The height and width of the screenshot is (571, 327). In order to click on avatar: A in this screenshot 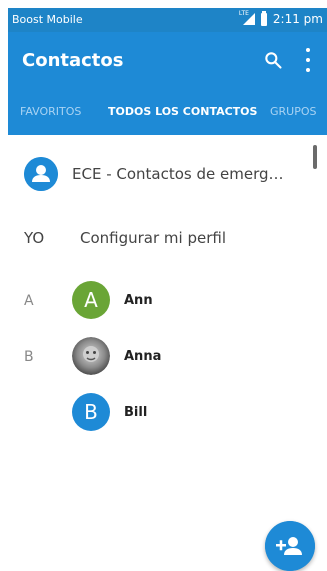, I will do `click(91, 300)`.